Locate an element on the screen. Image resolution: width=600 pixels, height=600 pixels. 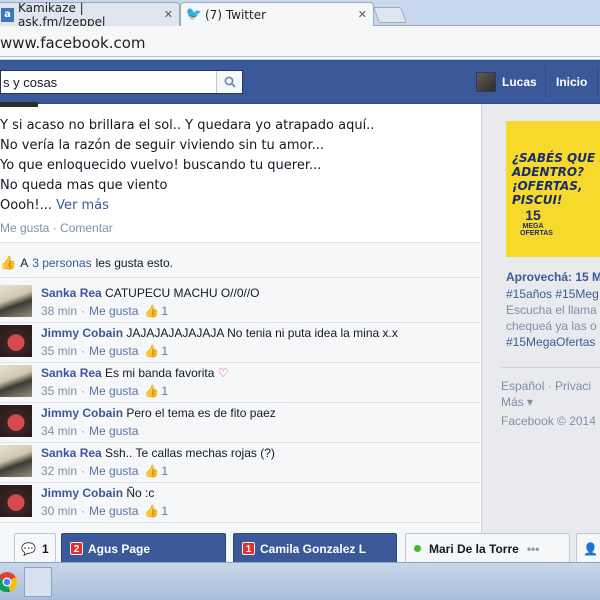
unread-count-badge: 2 is located at coordinates (76, 548).